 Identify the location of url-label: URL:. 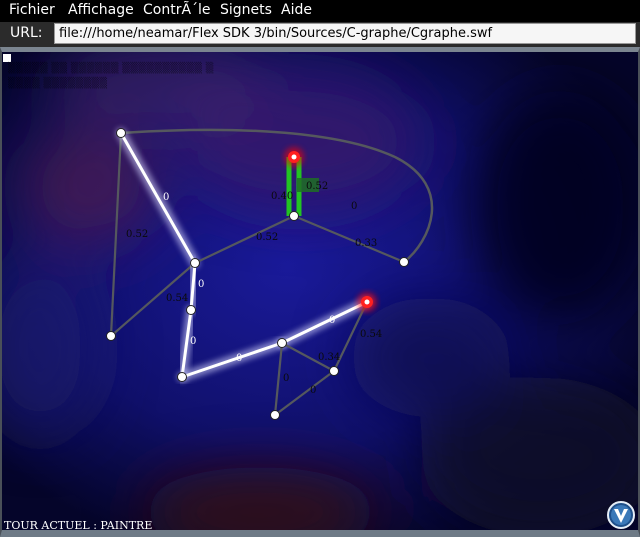
(26, 33).